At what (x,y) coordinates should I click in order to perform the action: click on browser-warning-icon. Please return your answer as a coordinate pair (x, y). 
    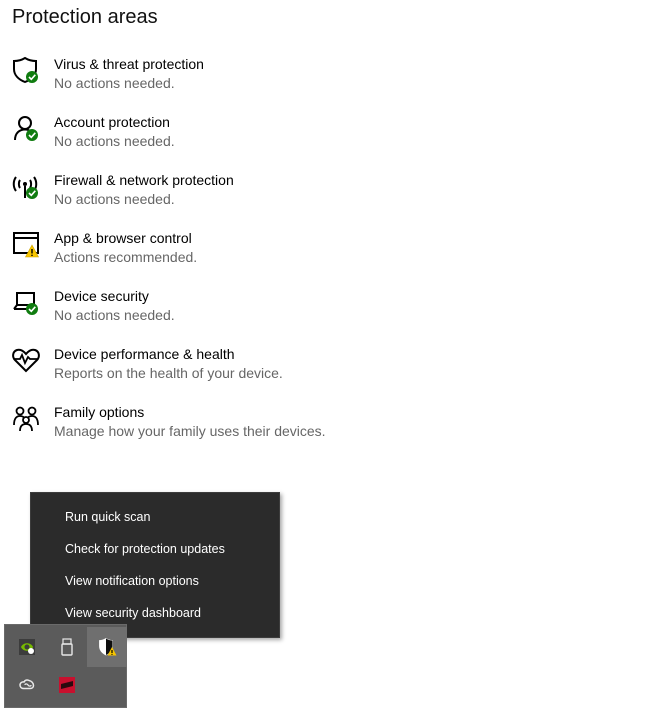
    Looking at the image, I should click on (26, 244).